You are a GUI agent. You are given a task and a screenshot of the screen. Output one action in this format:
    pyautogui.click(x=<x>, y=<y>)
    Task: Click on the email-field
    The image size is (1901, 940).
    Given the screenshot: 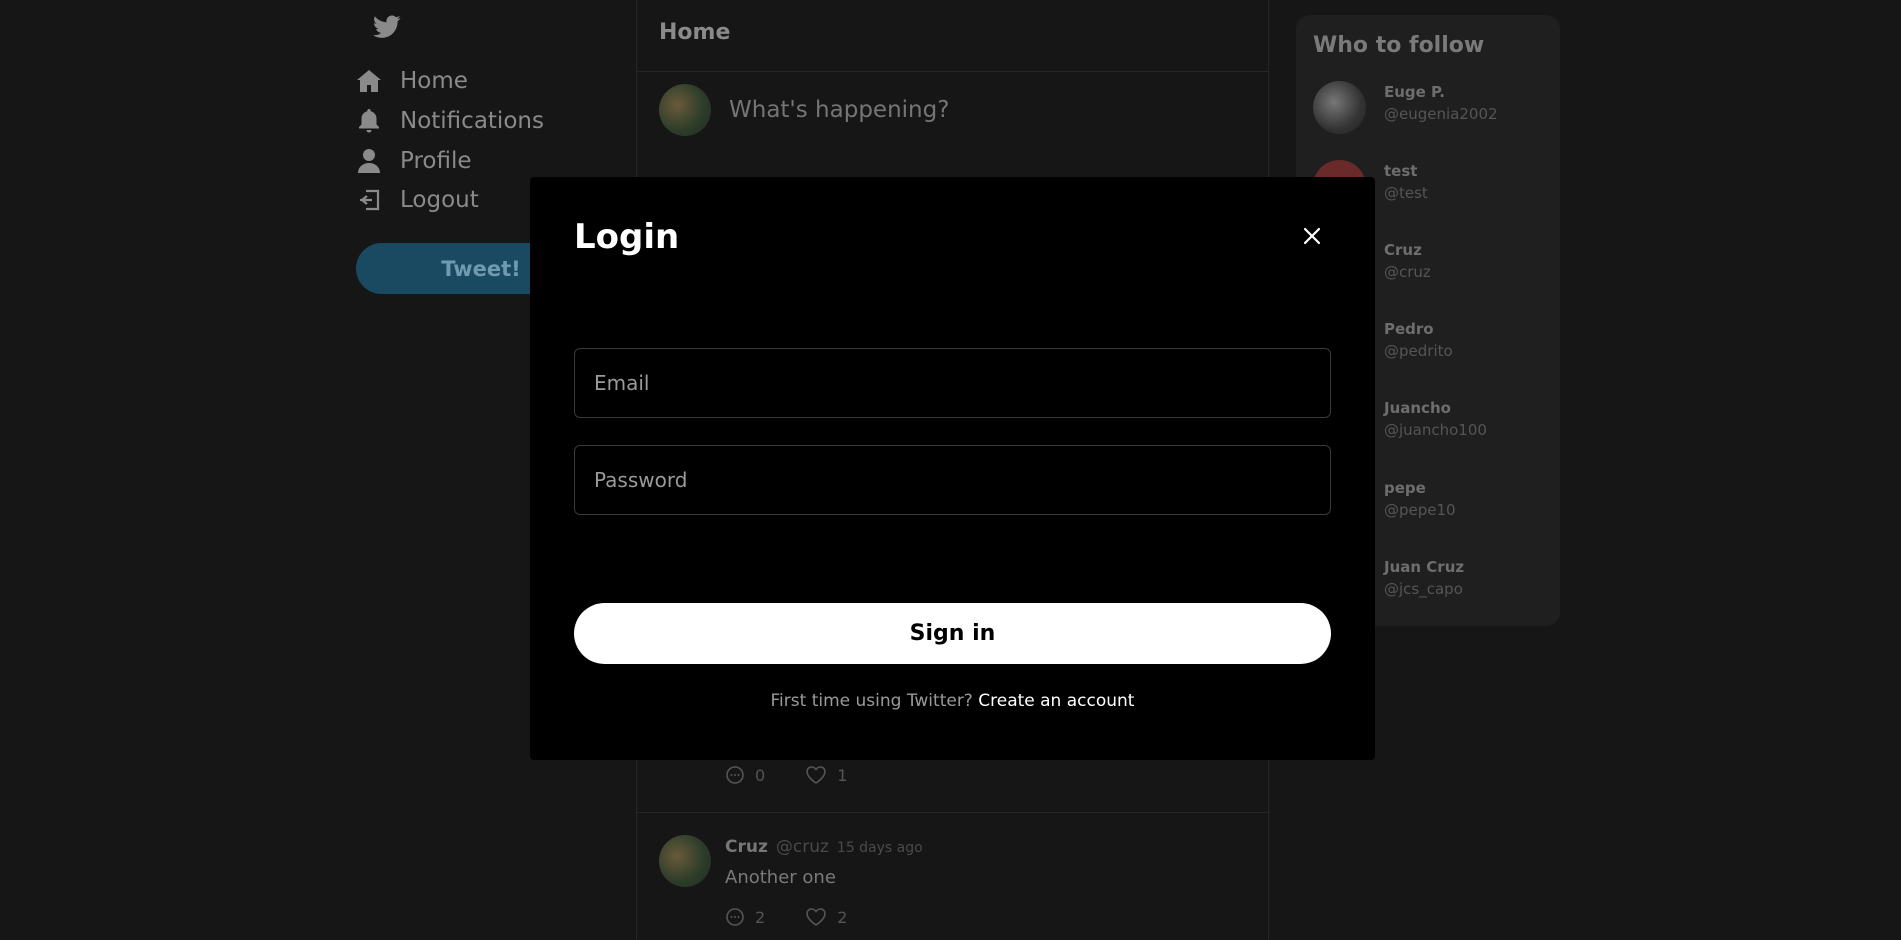 What is the action you would take?
    pyautogui.click(x=952, y=383)
    